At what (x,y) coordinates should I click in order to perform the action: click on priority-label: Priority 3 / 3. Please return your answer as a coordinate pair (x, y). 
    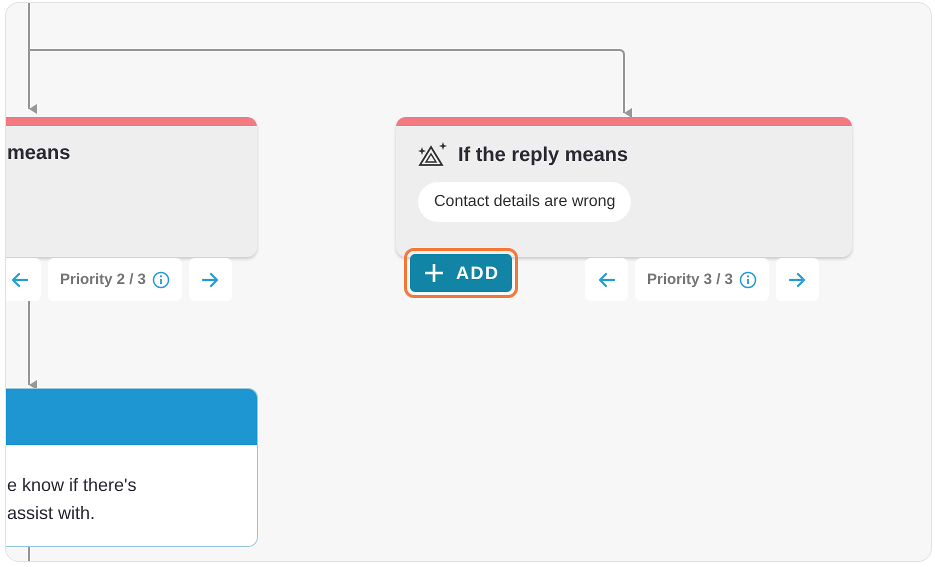
    Looking at the image, I should click on (690, 279).